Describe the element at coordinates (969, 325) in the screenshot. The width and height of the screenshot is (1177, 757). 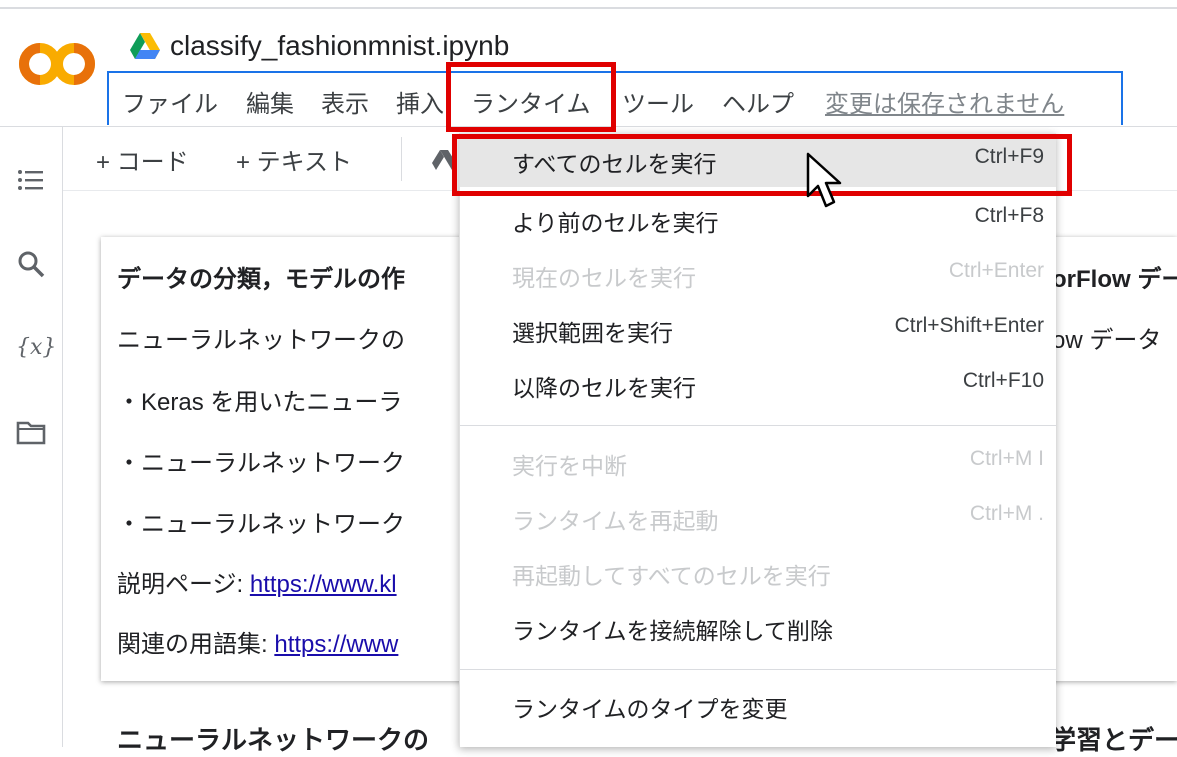
I see `menu-item-shortcut: Ctrl+Shift+Enter` at that location.